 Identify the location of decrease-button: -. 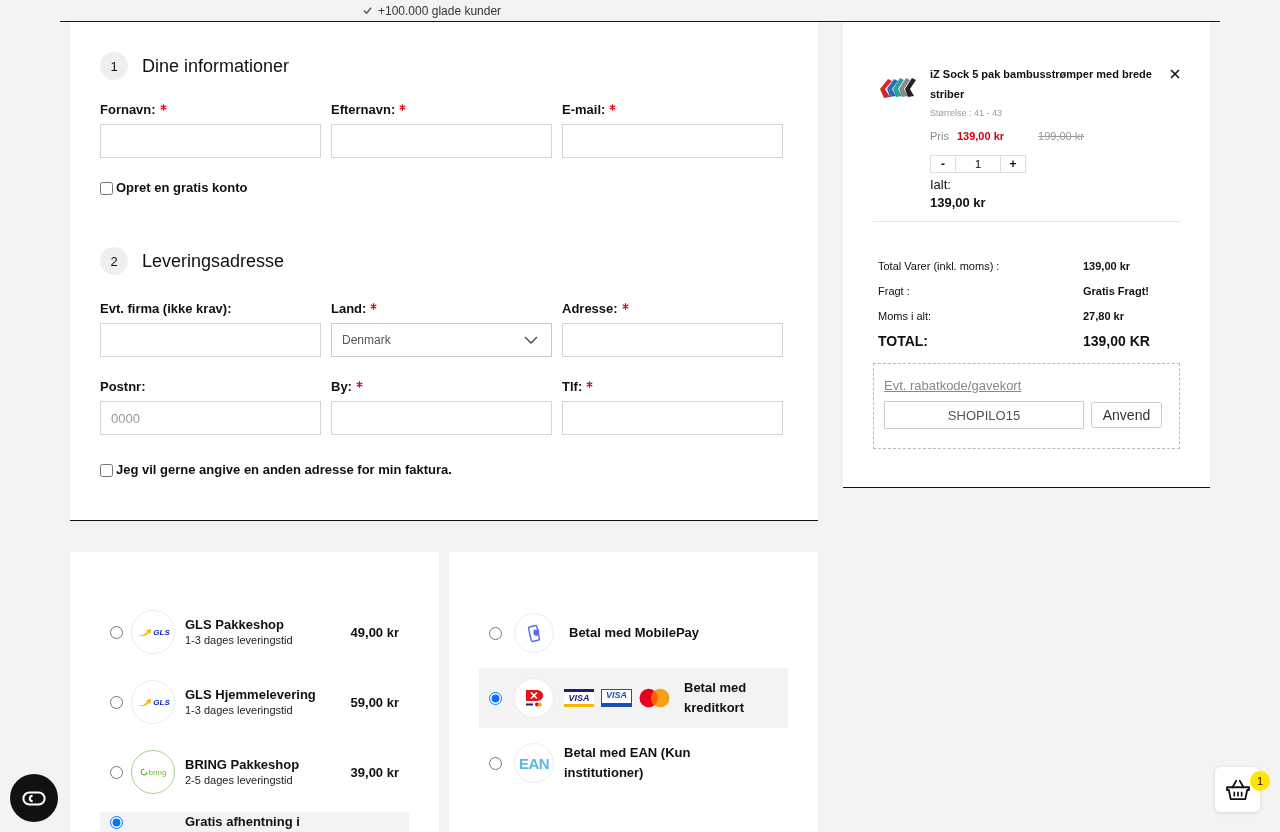
(943, 164).